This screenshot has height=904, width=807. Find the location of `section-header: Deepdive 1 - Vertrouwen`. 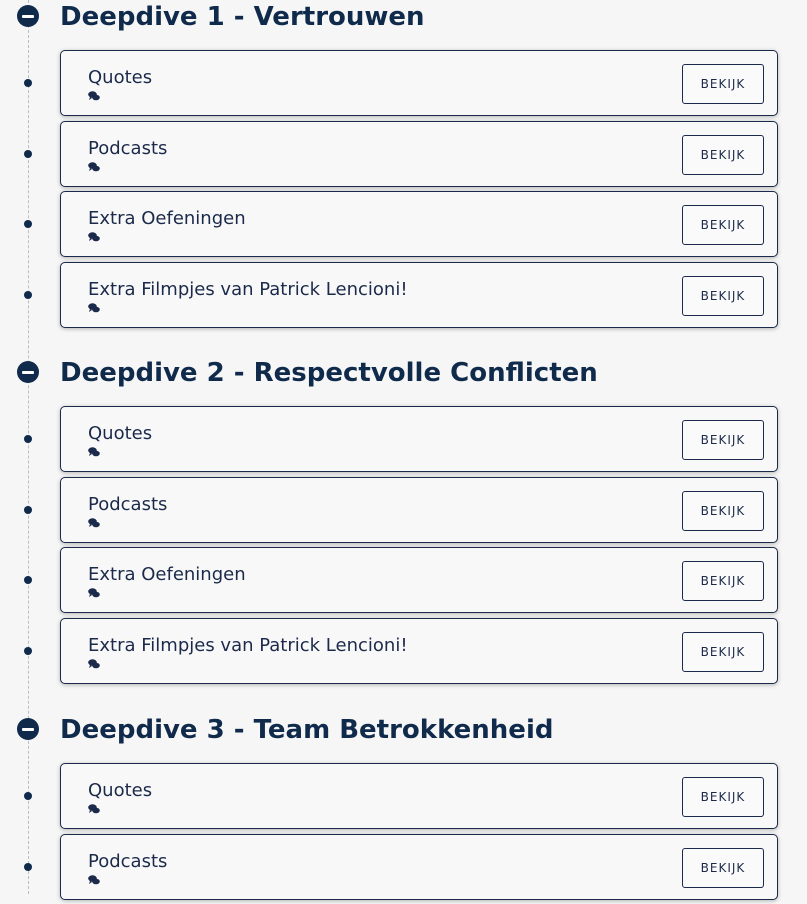

section-header: Deepdive 1 - Vertrouwen is located at coordinates (403, 18).